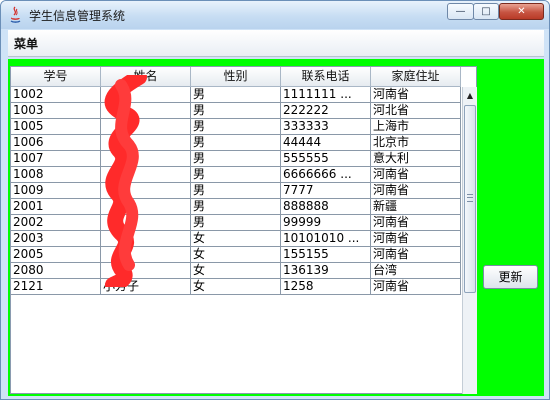 The width and height of the screenshot is (550, 400). I want to click on table-cell: 1002, so click(56, 95).